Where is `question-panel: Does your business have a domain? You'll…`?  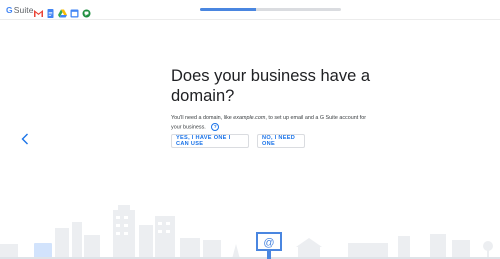
question-panel: Does your business have a domain? You'll… is located at coordinates (286, 99).